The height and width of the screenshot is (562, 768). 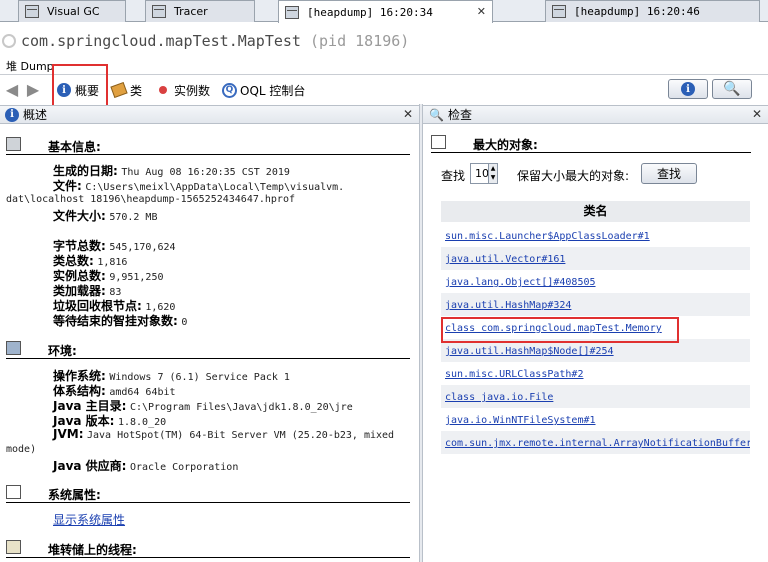 What do you see at coordinates (595, 235) in the screenshot?
I see `class-row: sun.misc.Launcher$AppClassLoader#1` at bounding box center [595, 235].